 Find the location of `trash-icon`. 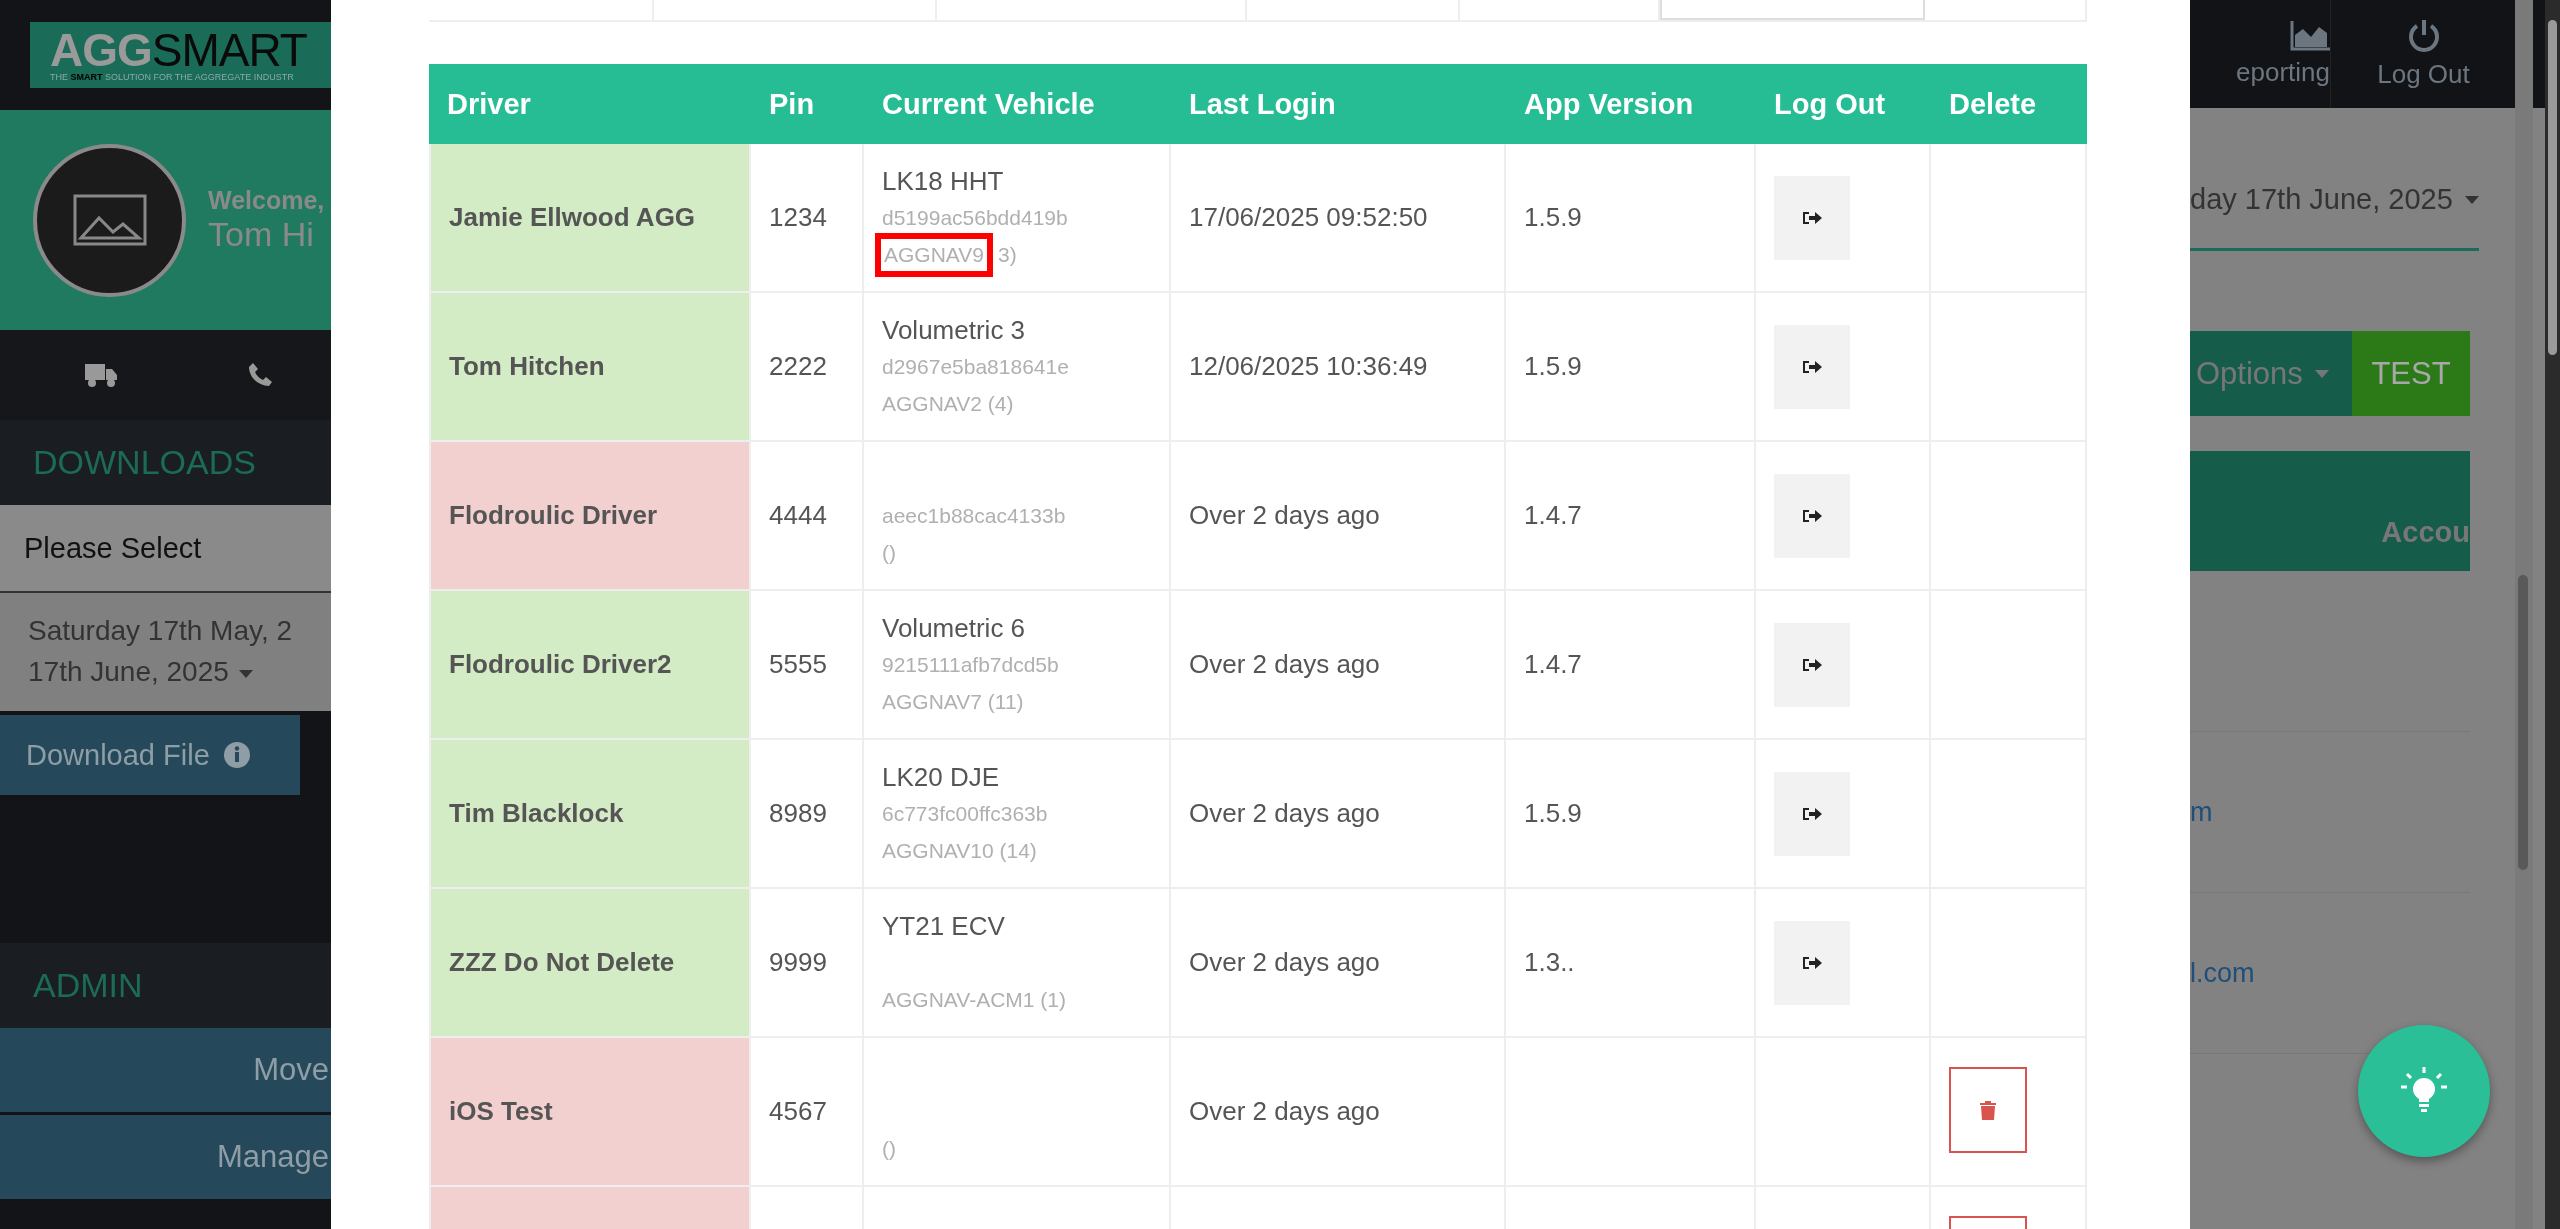

trash-icon is located at coordinates (1988, 1110).